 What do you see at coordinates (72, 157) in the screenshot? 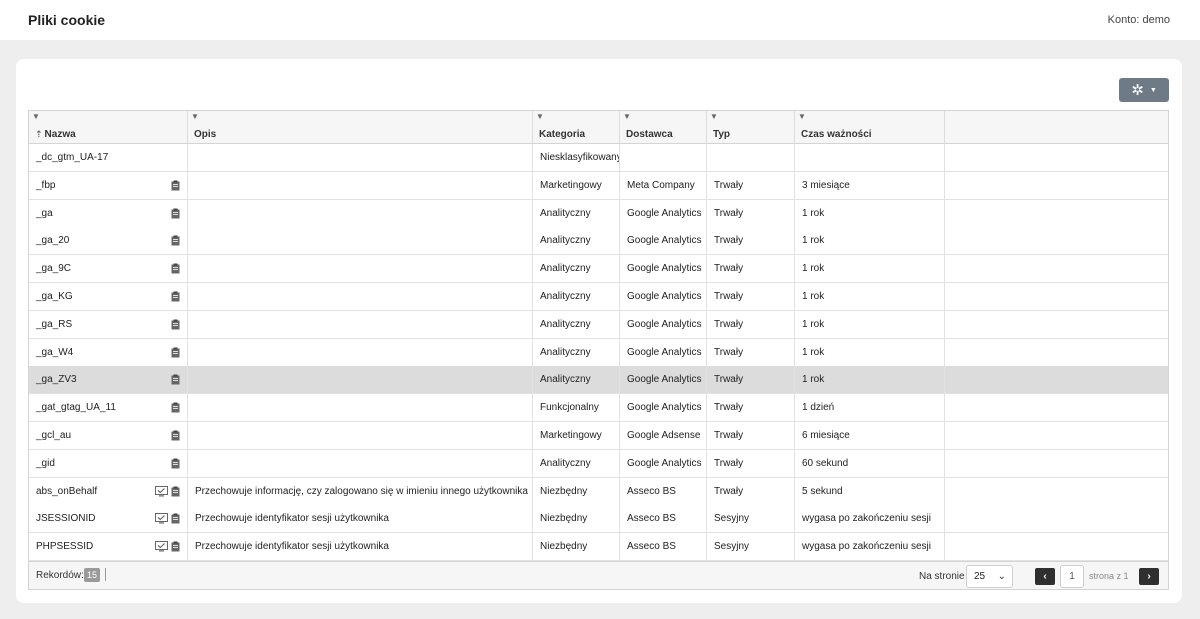
I see `cell-text: _dc_gtm_UA-17` at bounding box center [72, 157].